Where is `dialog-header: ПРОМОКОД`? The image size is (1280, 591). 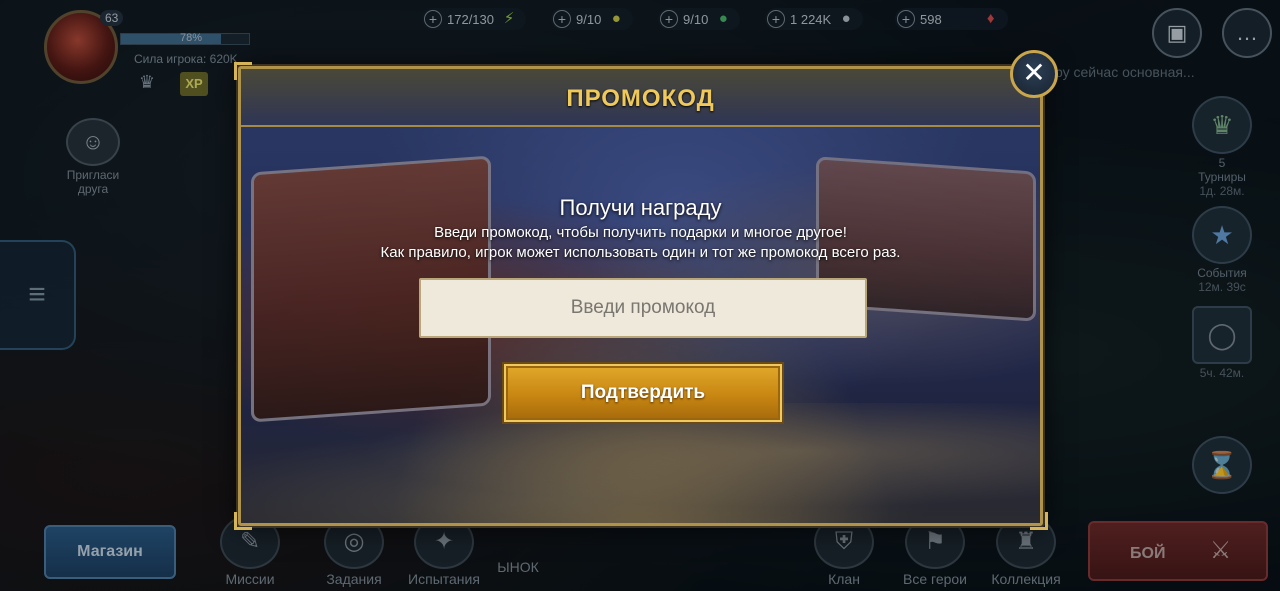 dialog-header: ПРОМОКОД is located at coordinates (640, 98).